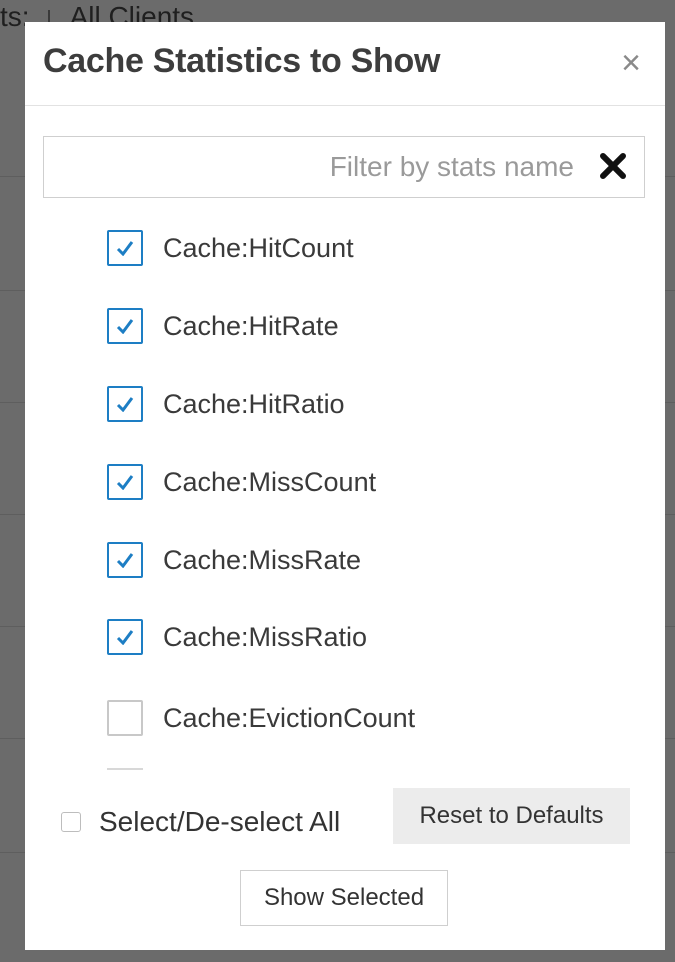 This screenshot has height=962, width=675. What do you see at coordinates (220, 821) in the screenshot?
I see `select-all-label: Select/De-select All` at bounding box center [220, 821].